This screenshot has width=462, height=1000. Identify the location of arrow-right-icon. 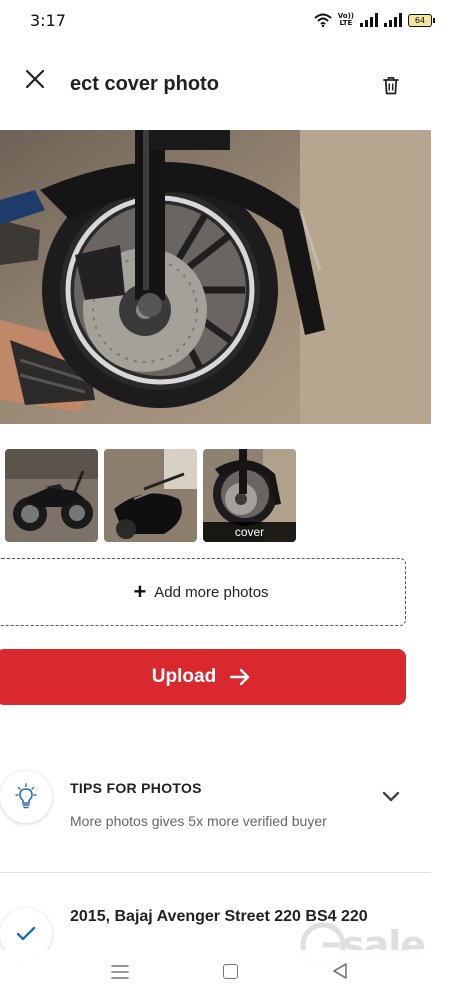
(240, 677).